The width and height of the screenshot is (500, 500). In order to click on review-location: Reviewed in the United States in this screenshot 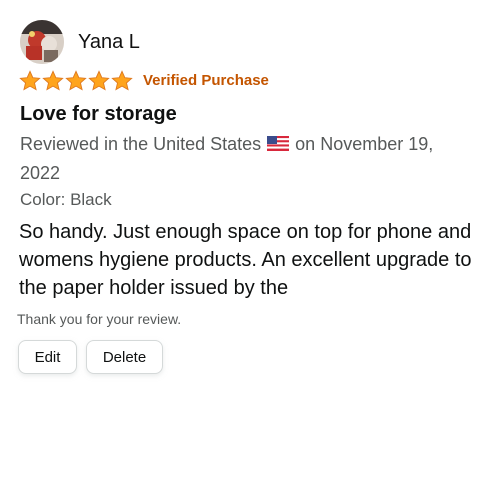, I will do `click(141, 144)`.